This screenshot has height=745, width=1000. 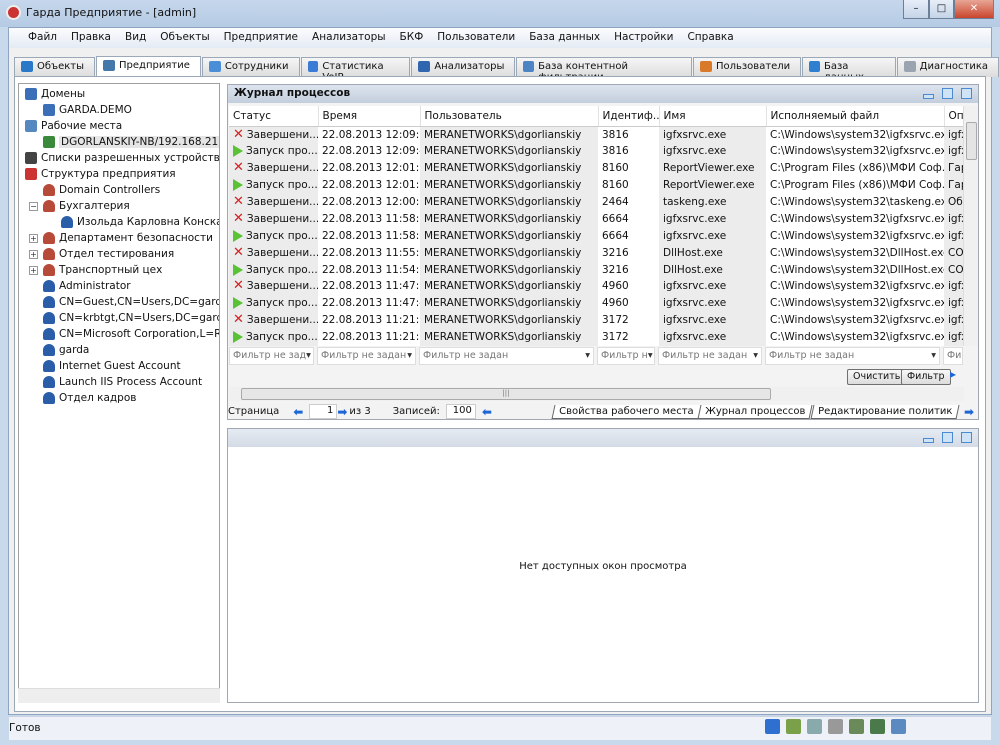 I want to click on prev-page-icon: ⬅, so click(x=298, y=412).